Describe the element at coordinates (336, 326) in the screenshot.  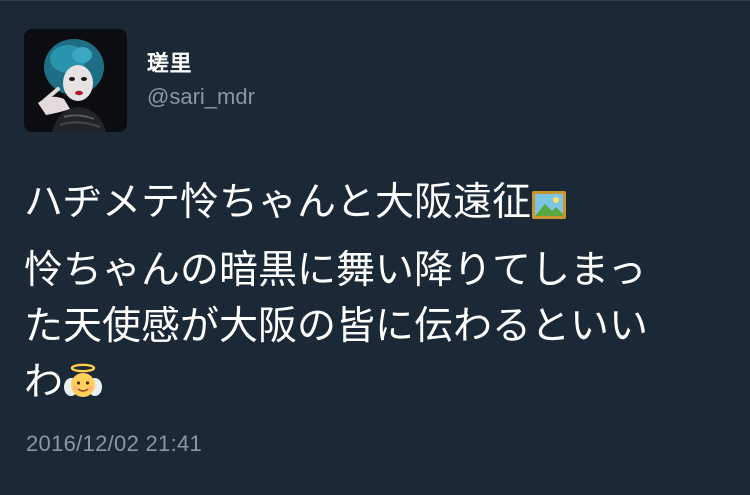
I see `tweet-text-line-3: た天使感が大阪の皆に伝わるといい` at that location.